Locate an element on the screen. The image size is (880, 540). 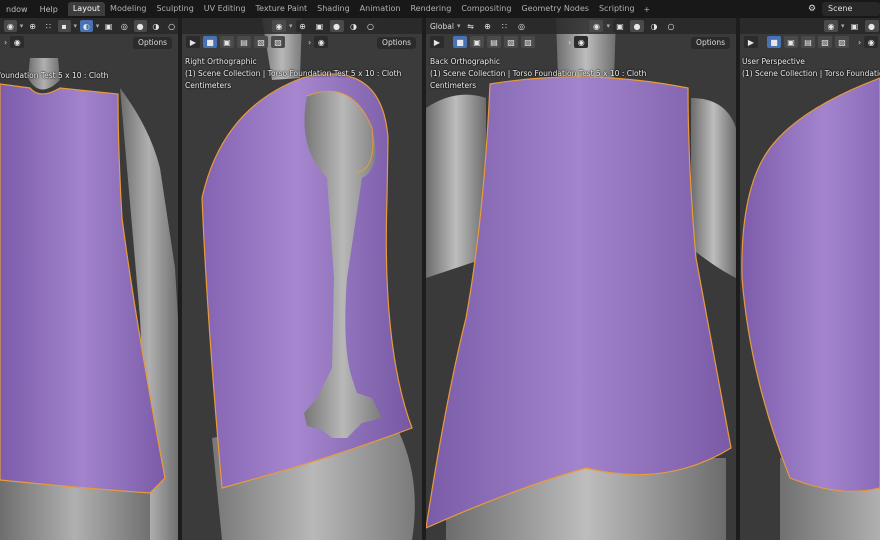
tab-modeling: Modeling is located at coordinates (128, 9).